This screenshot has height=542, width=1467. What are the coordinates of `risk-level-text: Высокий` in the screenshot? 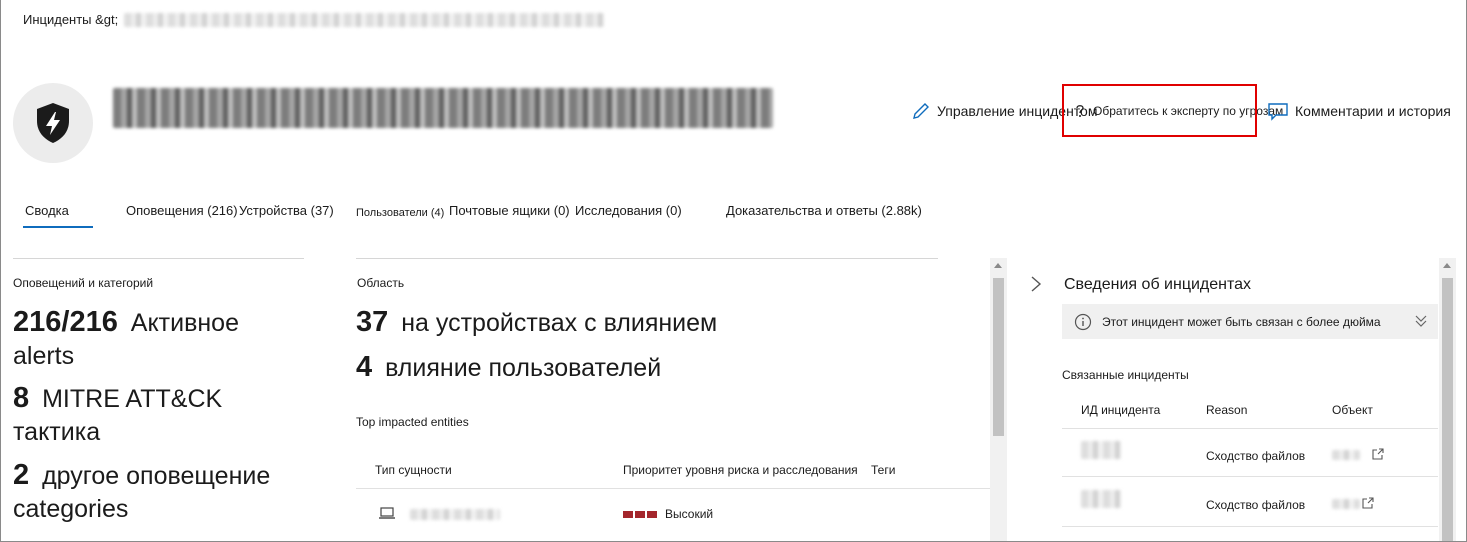 It's located at (689, 514).